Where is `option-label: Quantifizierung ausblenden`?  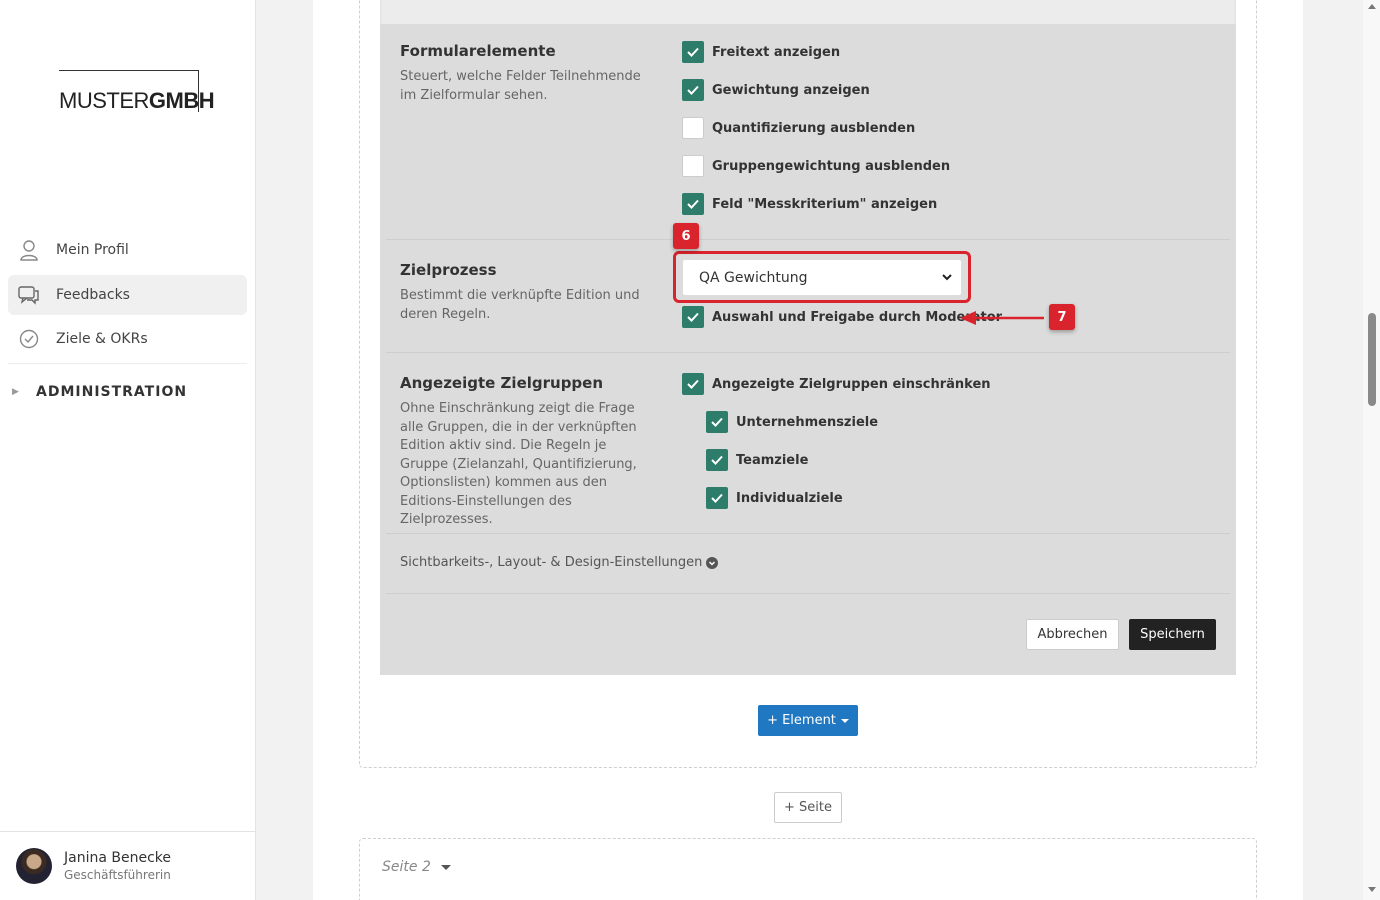
option-label: Quantifizierung ausblenden is located at coordinates (814, 128).